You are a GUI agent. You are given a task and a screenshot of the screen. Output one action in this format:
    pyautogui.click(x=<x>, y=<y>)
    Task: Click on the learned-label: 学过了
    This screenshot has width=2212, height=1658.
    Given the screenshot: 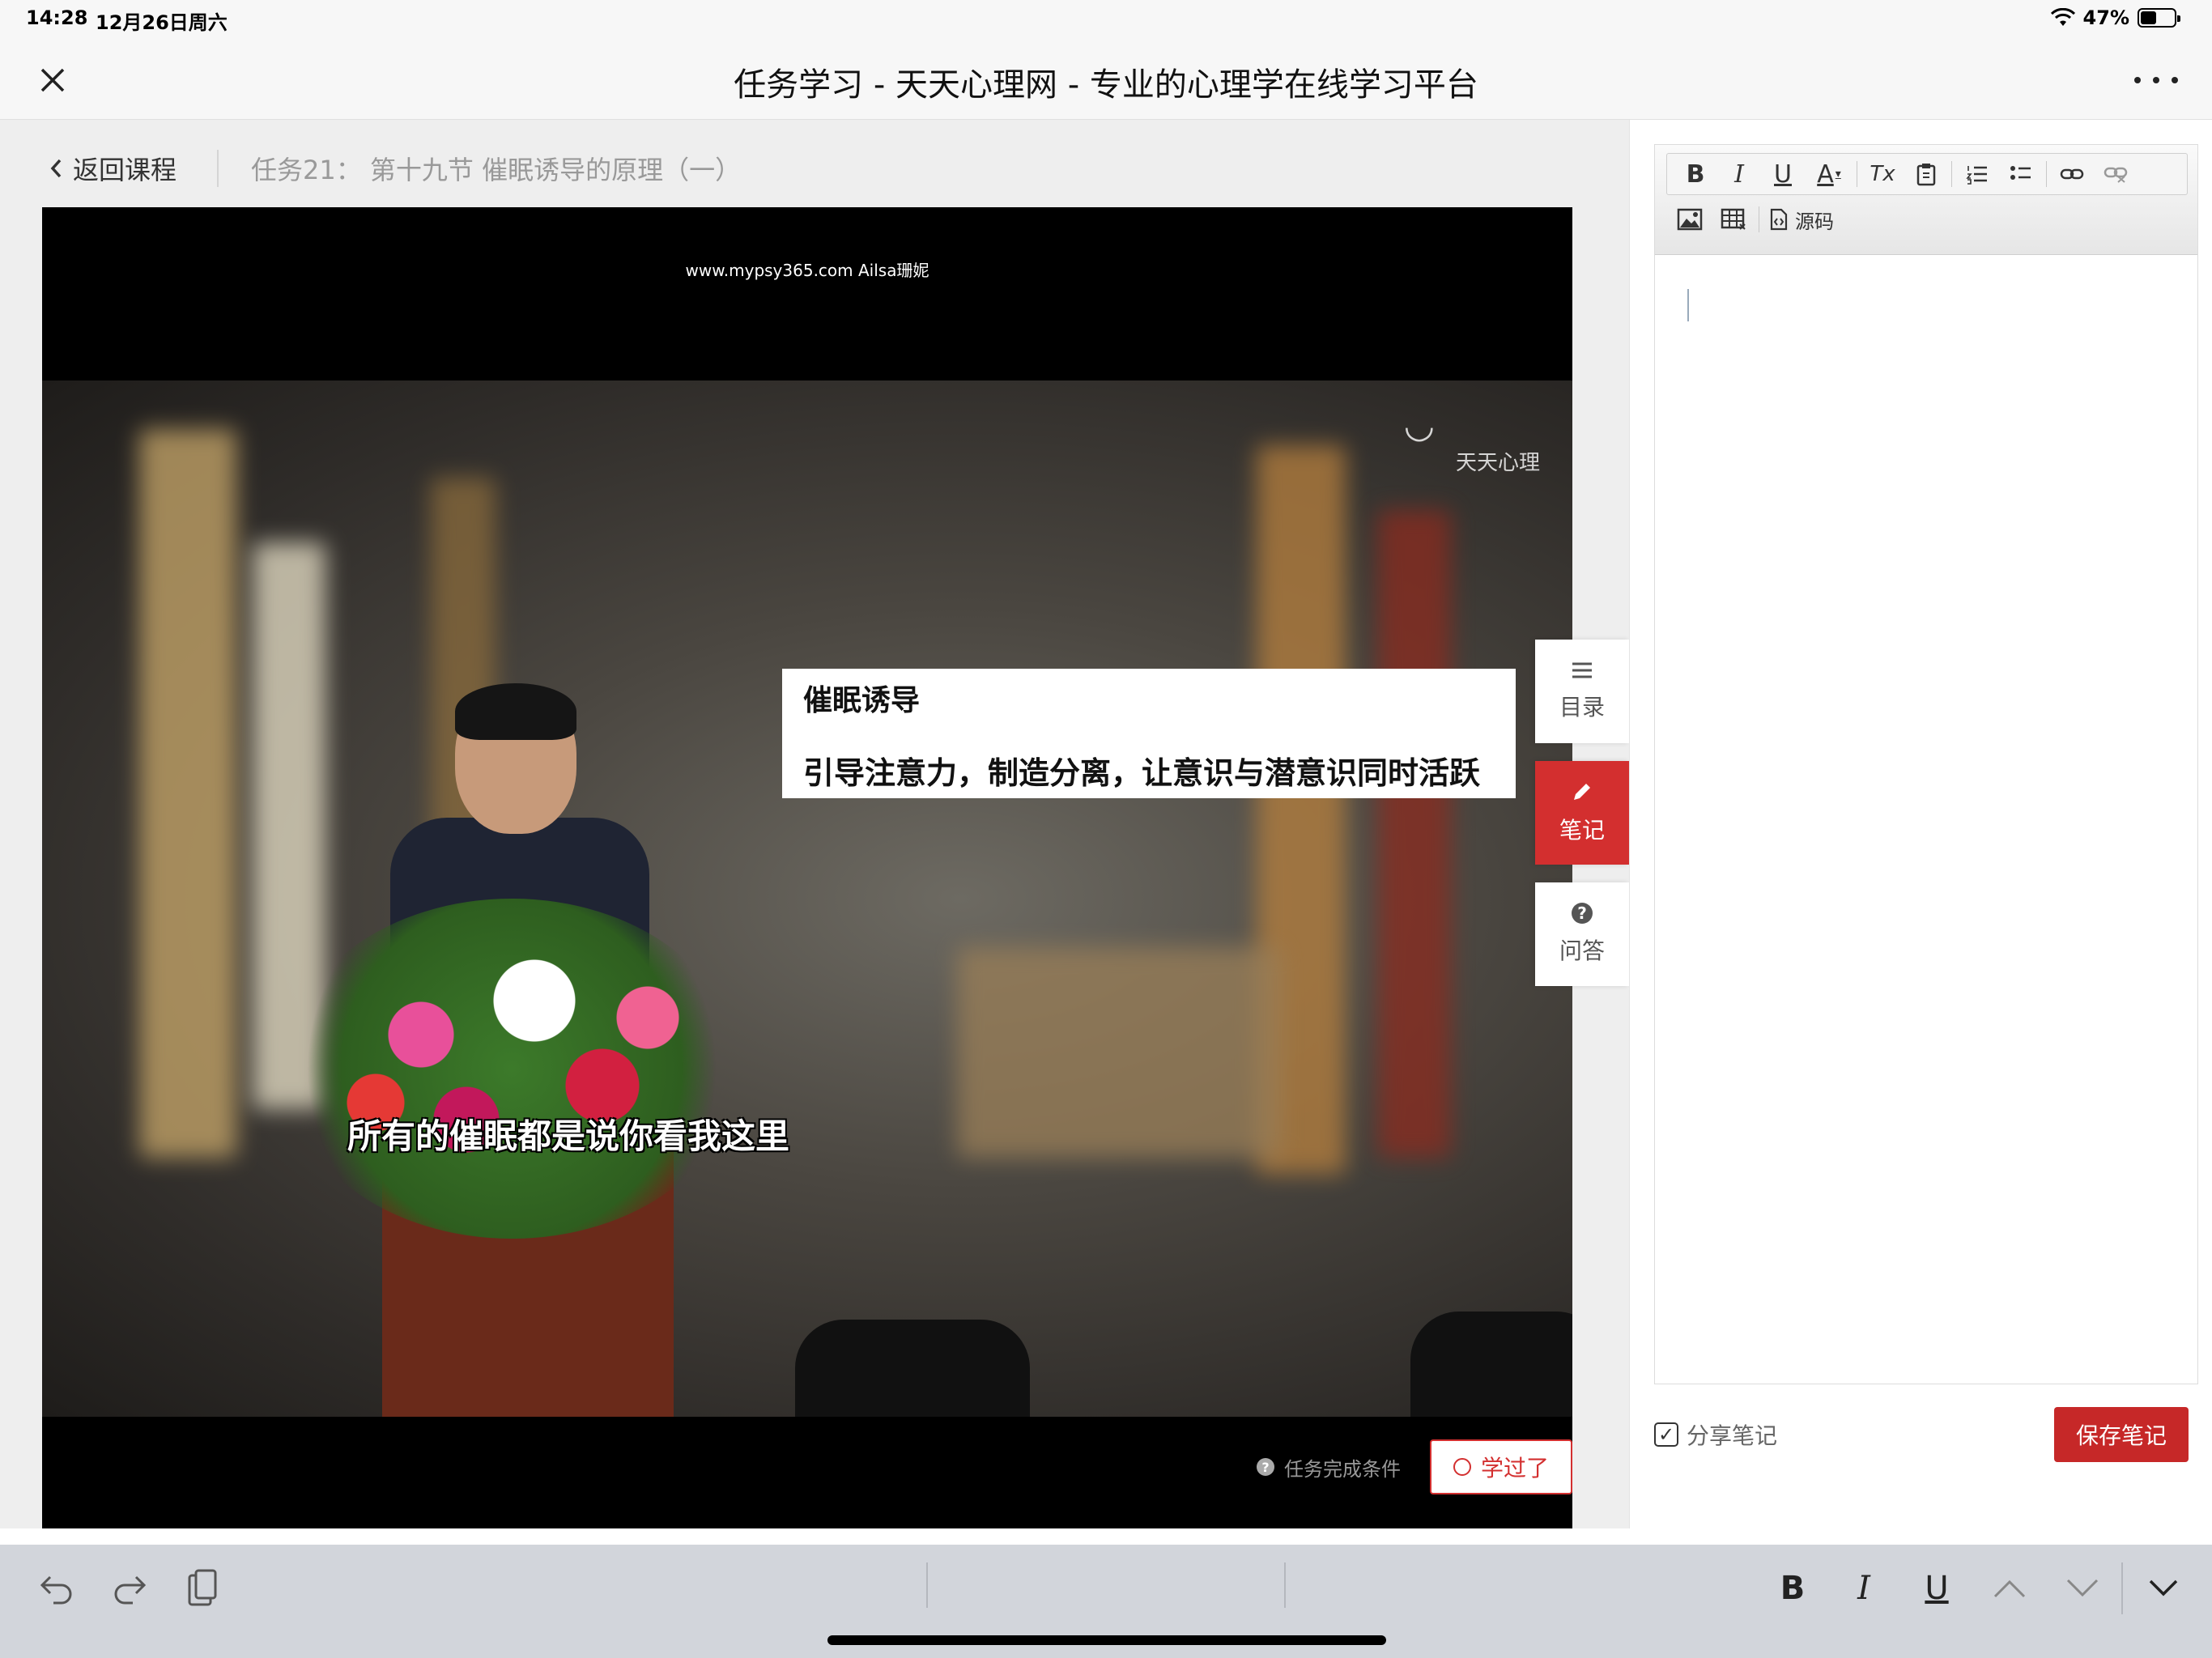 What is the action you would take?
    pyautogui.click(x=1515, y=1468)
    